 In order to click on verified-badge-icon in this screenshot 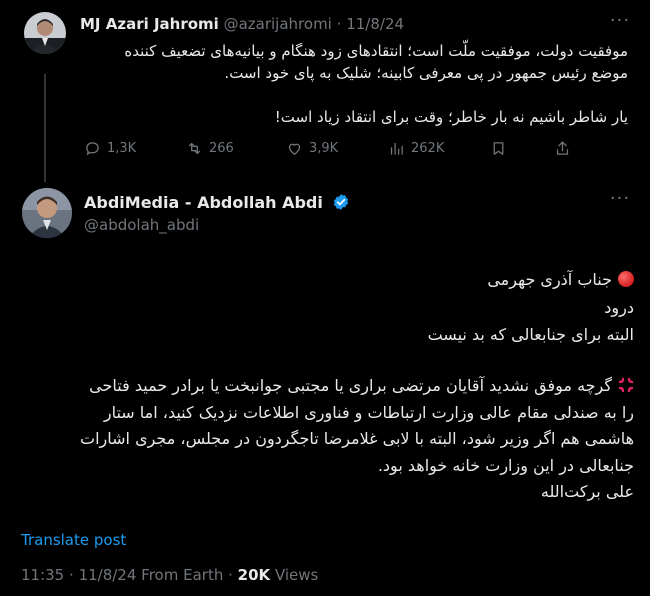, I will do `click(341, 202)`.